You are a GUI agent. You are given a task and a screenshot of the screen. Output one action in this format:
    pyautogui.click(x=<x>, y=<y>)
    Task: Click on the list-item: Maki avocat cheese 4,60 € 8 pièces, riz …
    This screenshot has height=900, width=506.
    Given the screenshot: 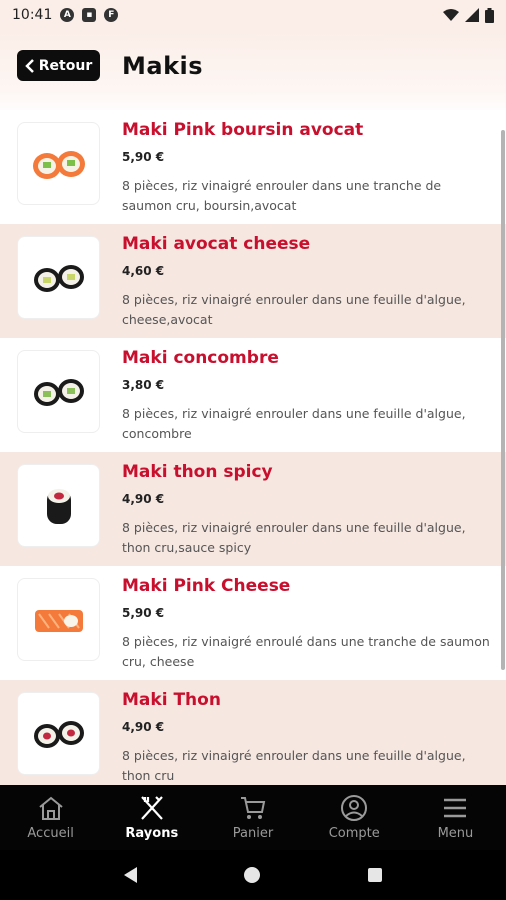 What is the action you would take?
    pyautogui.click(x=253, y=281)
    